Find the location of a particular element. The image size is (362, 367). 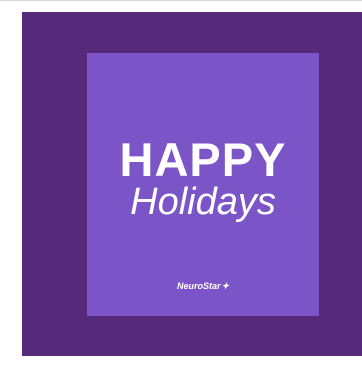

brand-logo-text: NeuroStar is located at coordinates (198, 286).